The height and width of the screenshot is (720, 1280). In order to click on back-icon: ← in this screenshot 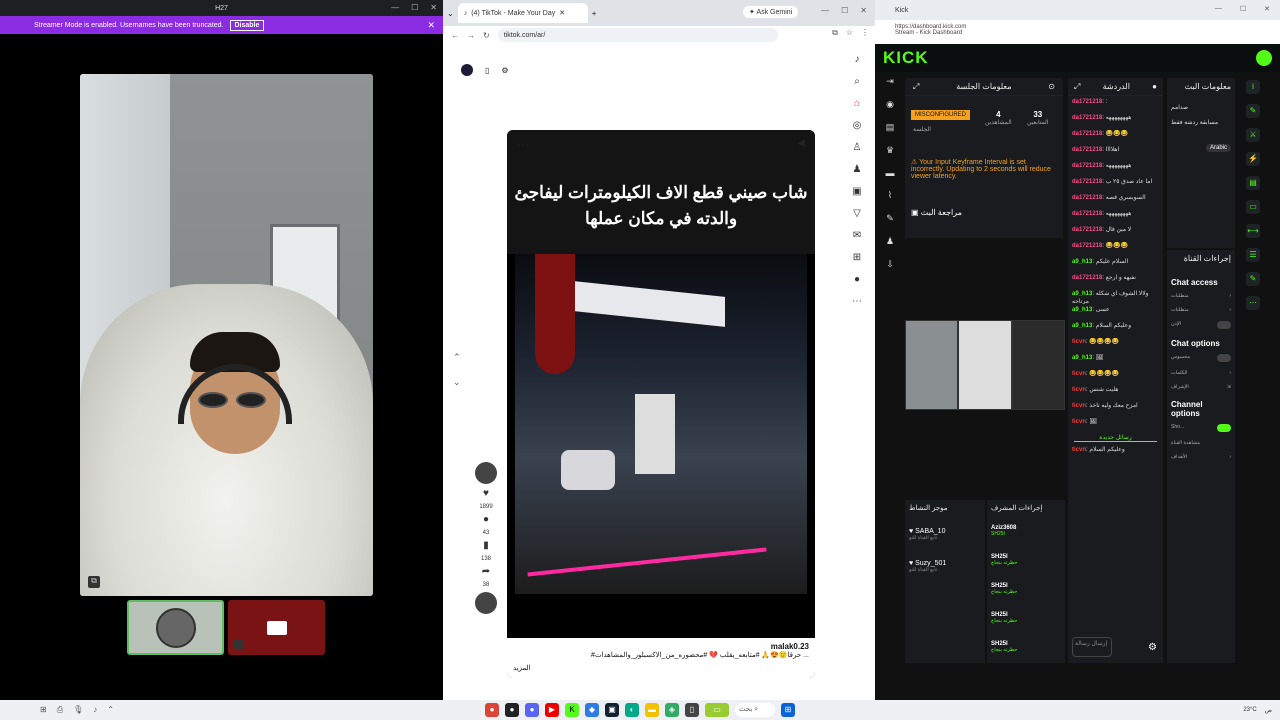, I will do `click(455, 35)`.